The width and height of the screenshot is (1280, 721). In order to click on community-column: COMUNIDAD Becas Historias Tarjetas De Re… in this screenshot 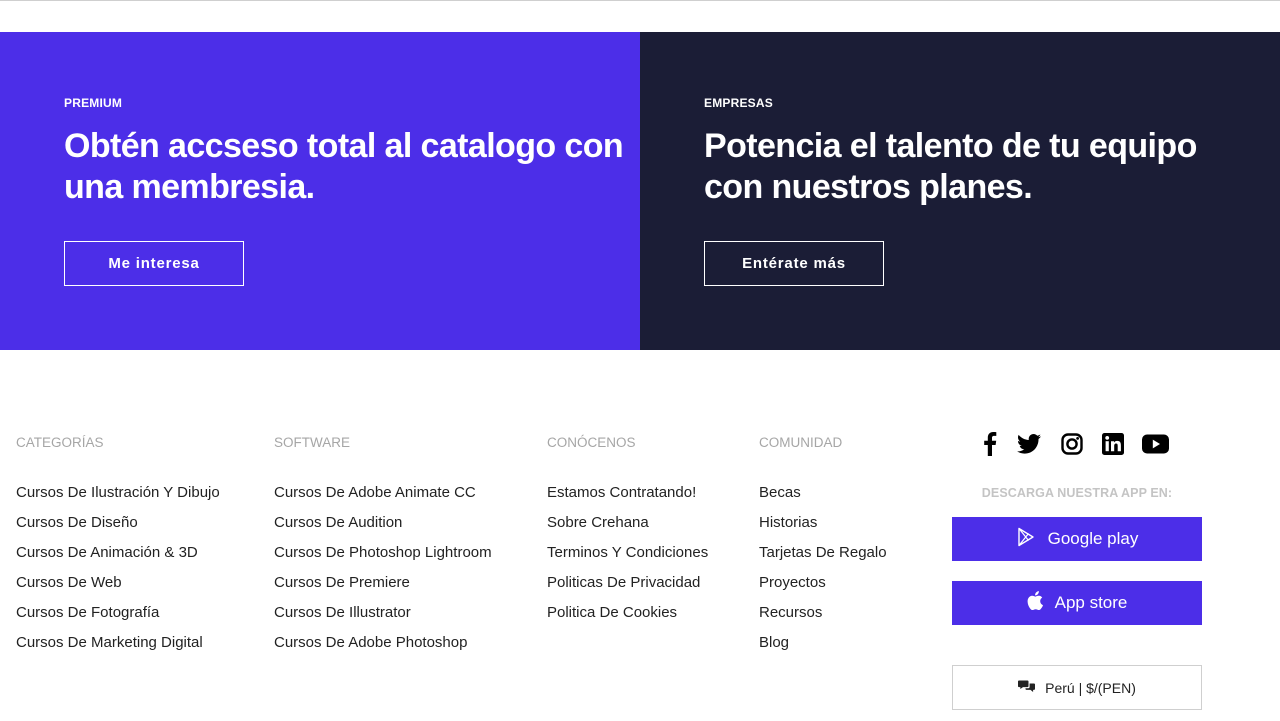, I will do `click(823, 546)`.